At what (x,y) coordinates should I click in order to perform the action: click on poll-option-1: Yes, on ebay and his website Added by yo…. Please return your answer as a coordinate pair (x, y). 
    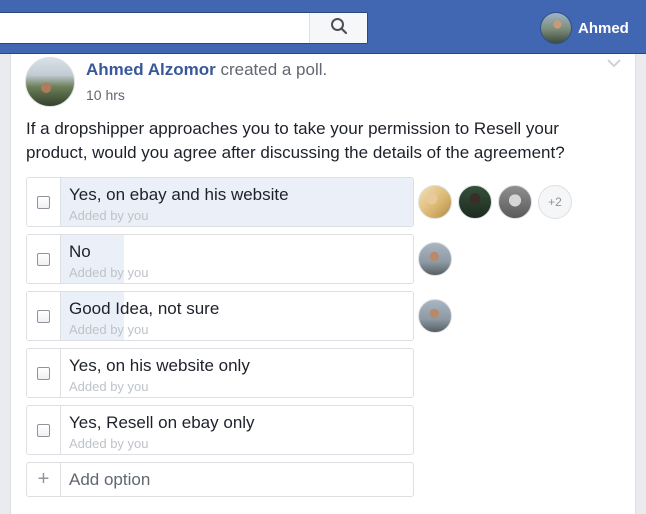
    Looking at the image, I should click on (220, 202).